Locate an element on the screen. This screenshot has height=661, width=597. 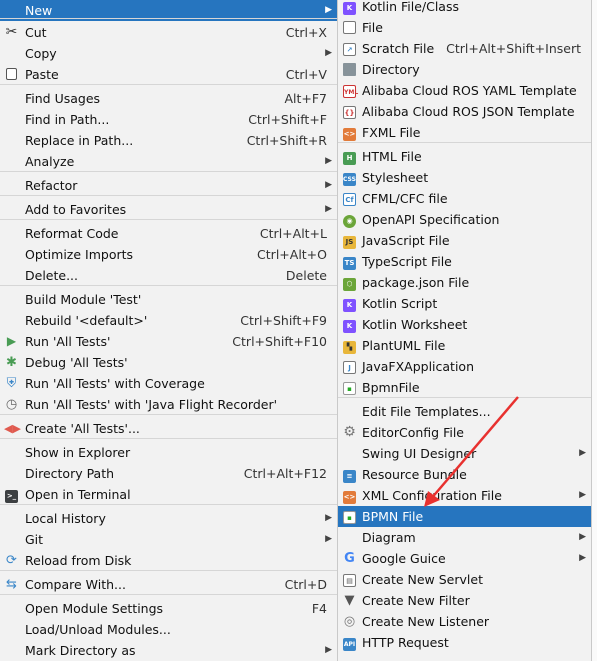
annotation-arrow is located at coordinates (471, 451).